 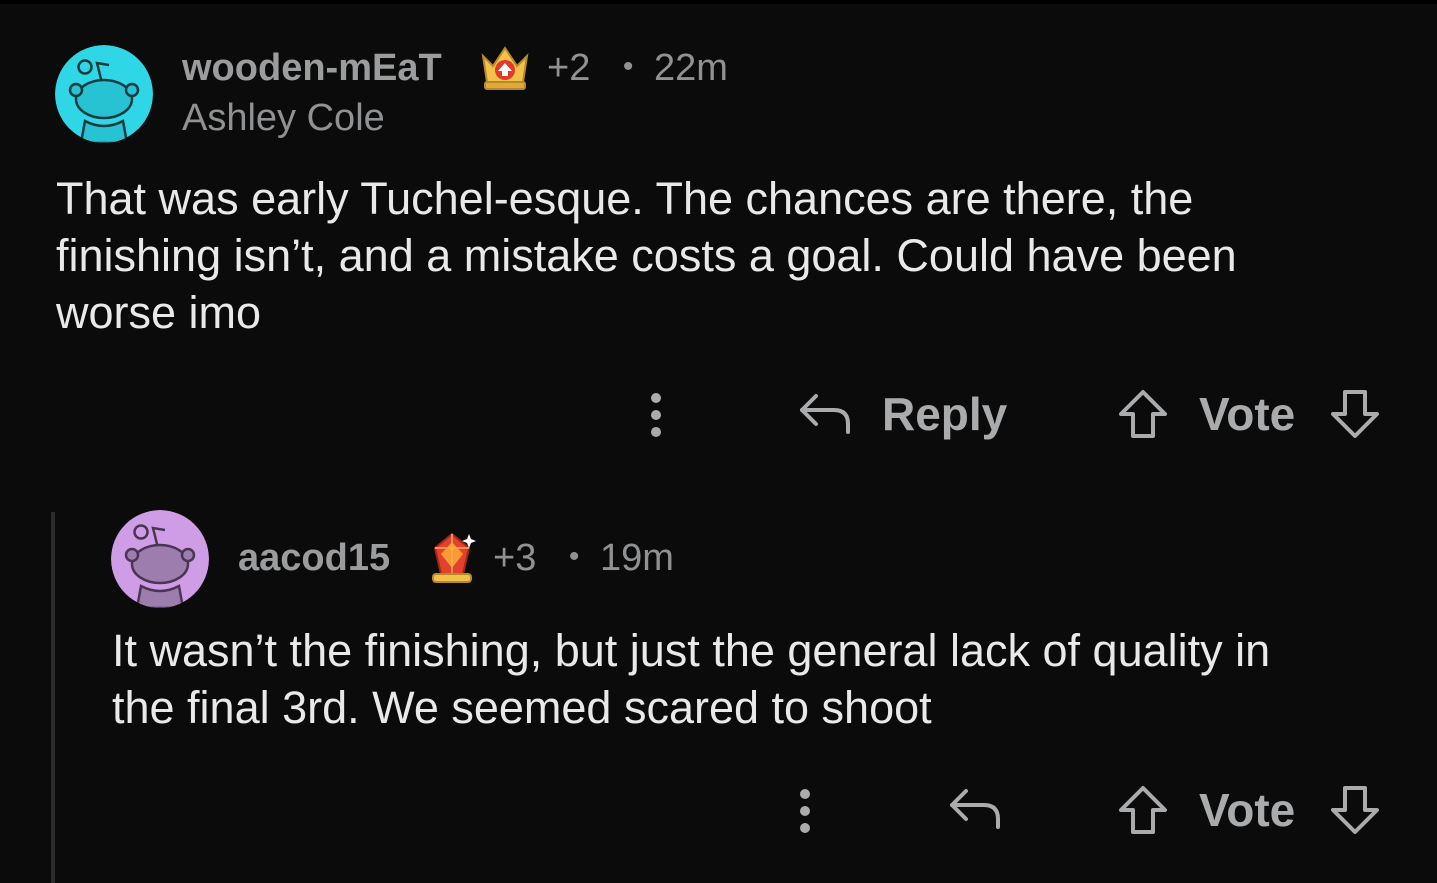 I want to click on timestamp: 22m, so click(x=690, y=68).